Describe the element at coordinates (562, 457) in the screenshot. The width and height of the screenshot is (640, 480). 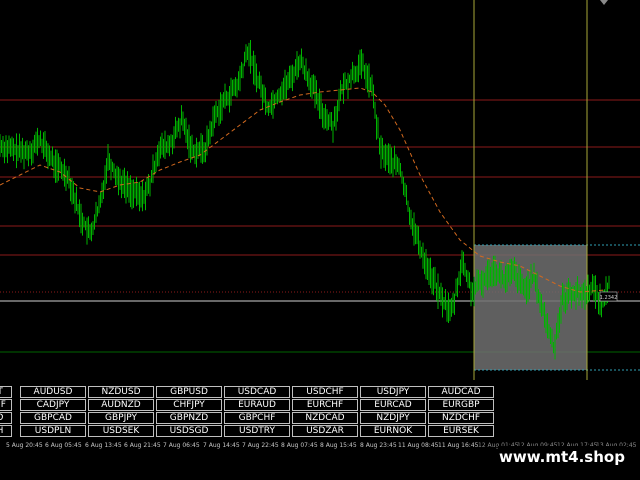
I see `watermark: www.mt4.shop` at that location.